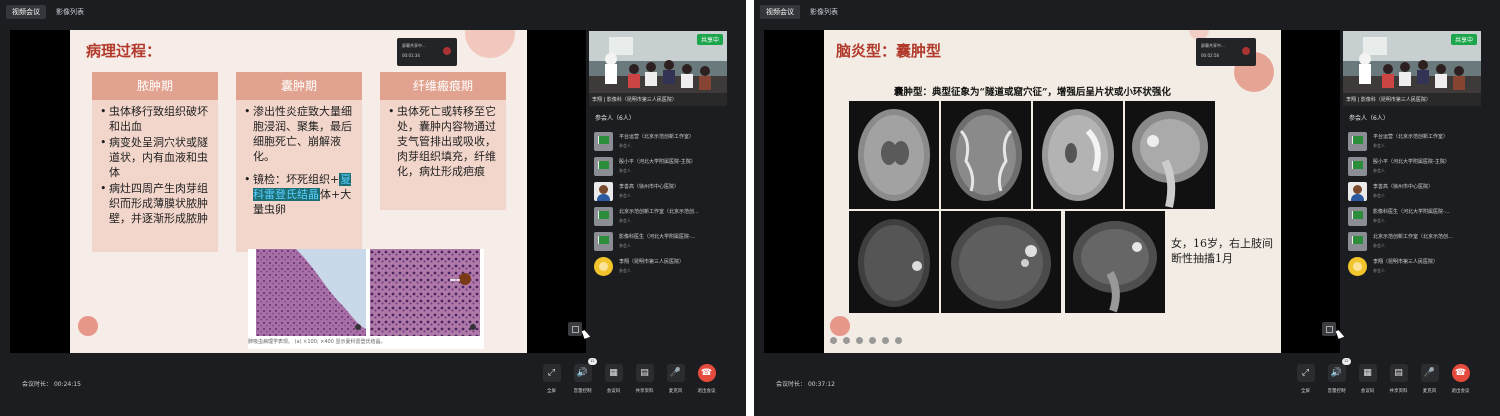 This screenshot has width=1500, height=416. Describe the element at coordinates (1398, 391) in the screenshot. I see `control-label: 共享资料` at that location.